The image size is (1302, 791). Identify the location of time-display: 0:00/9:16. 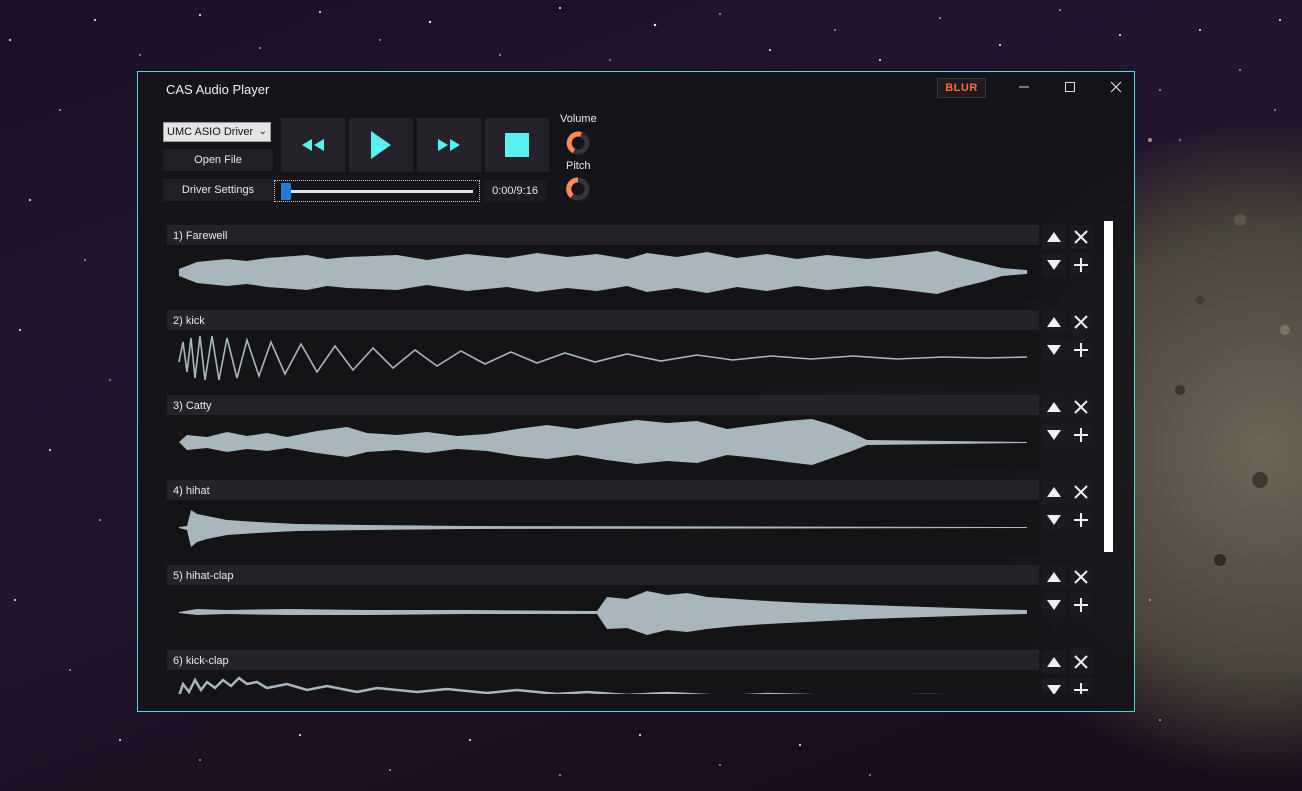
(515, 191).